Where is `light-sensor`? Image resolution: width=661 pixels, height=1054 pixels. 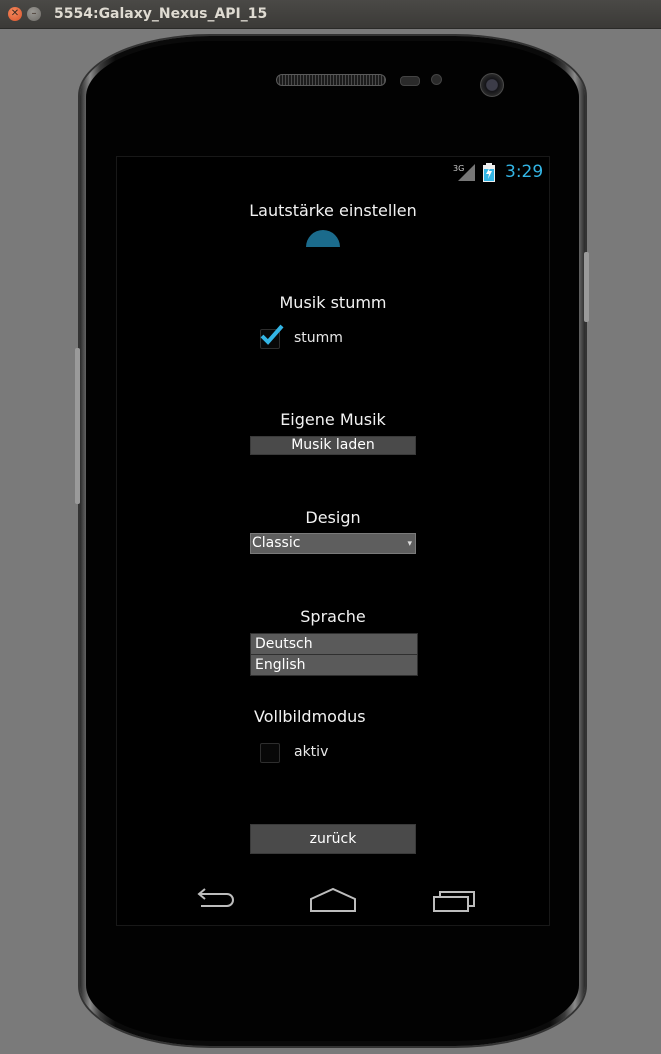
light-sensor is located at coordinates (436, 79).